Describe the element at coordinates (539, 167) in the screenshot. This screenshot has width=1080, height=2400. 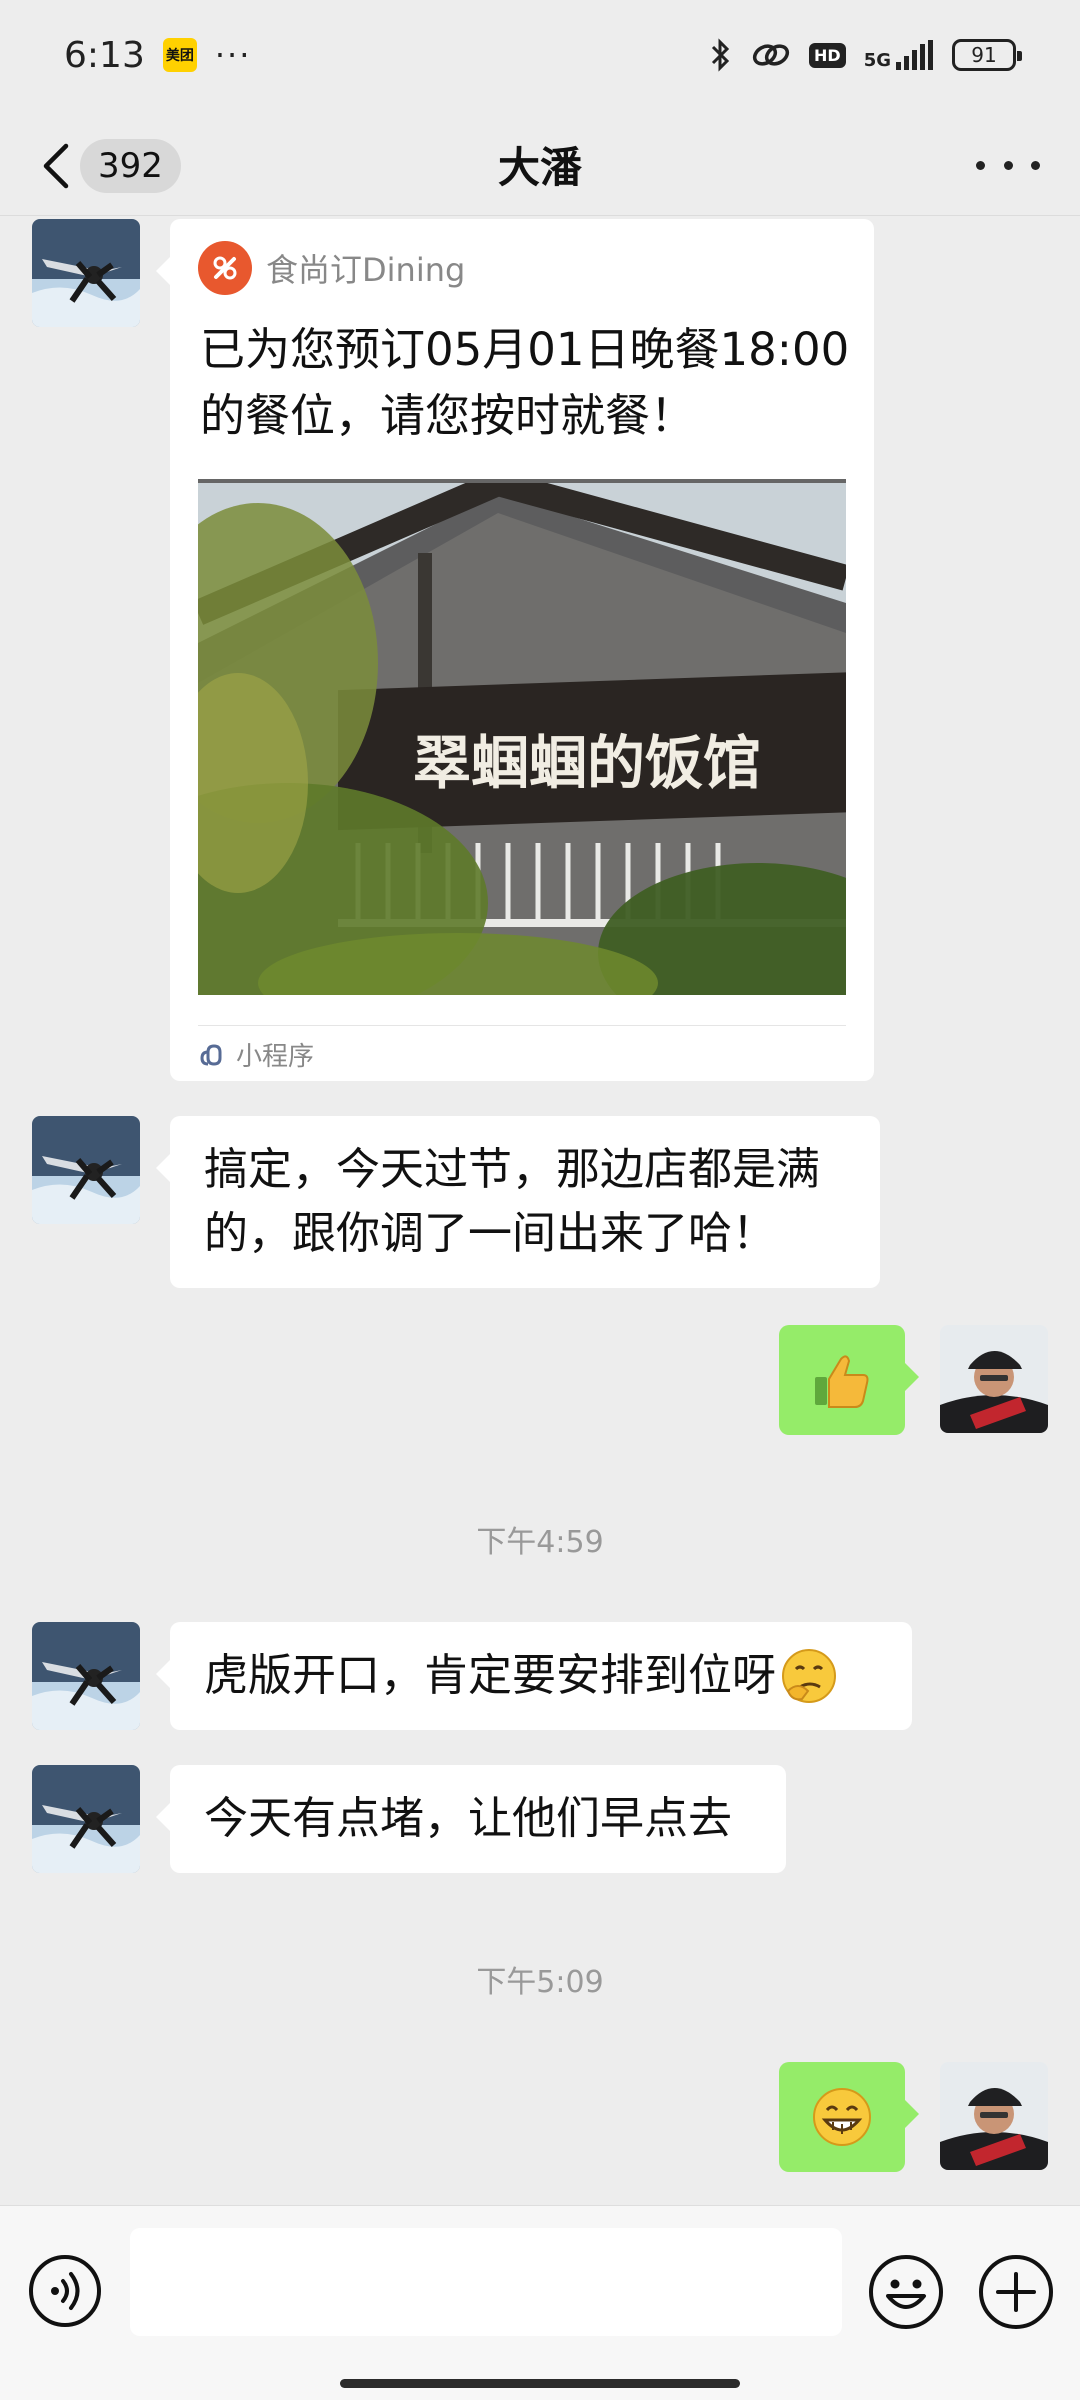
I see `chat-title: 大潘` at that location.